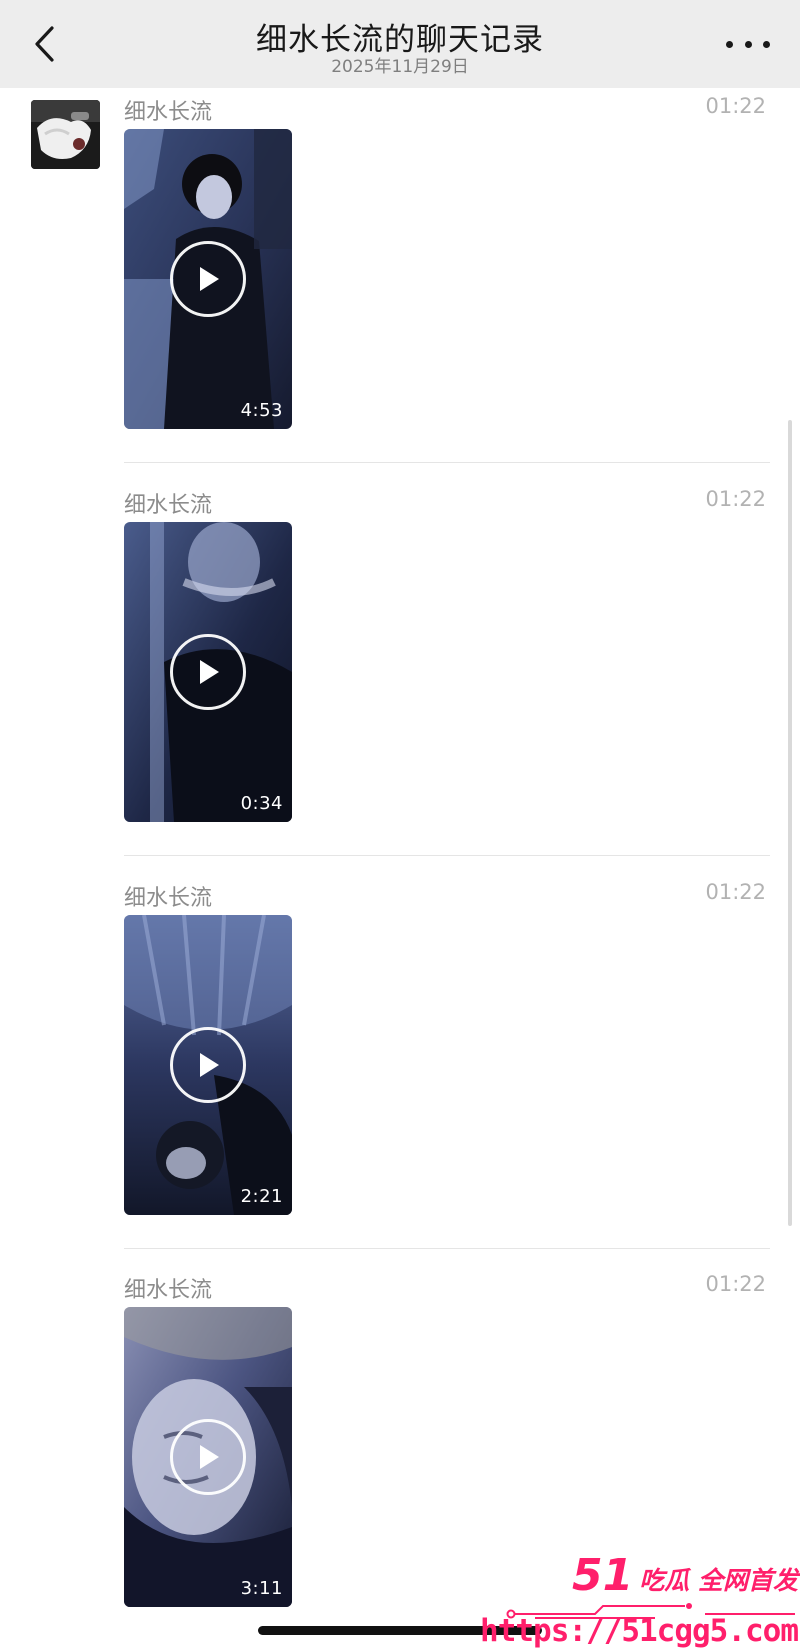 The width and height of the screenshot is (800, 1649). I want to click on watermark-logo-number: 51, so click(603, 1575).